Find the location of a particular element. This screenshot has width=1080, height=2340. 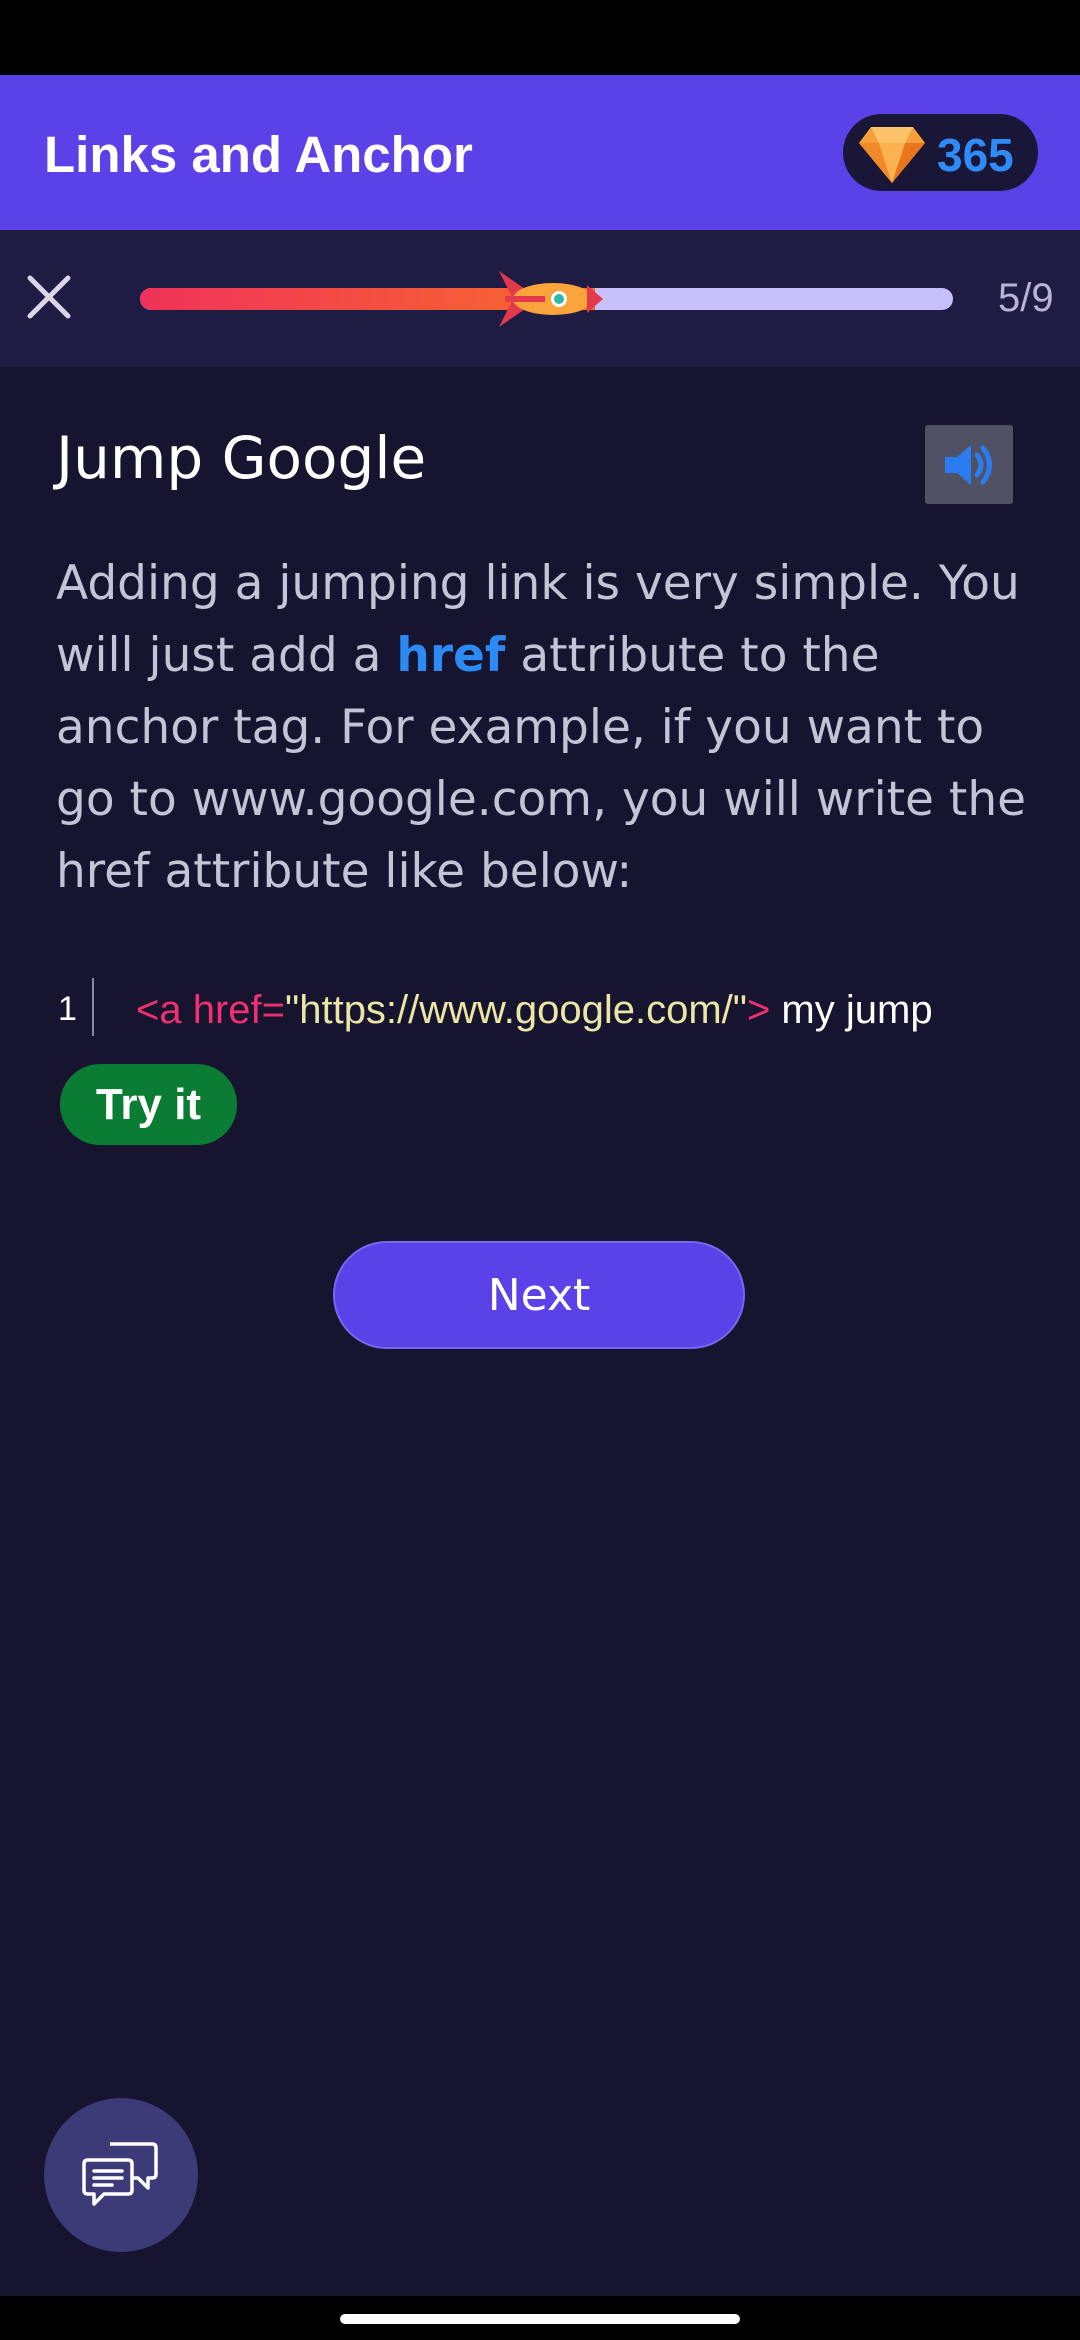

code-text: my jump is located at coordinates (851, 1010).